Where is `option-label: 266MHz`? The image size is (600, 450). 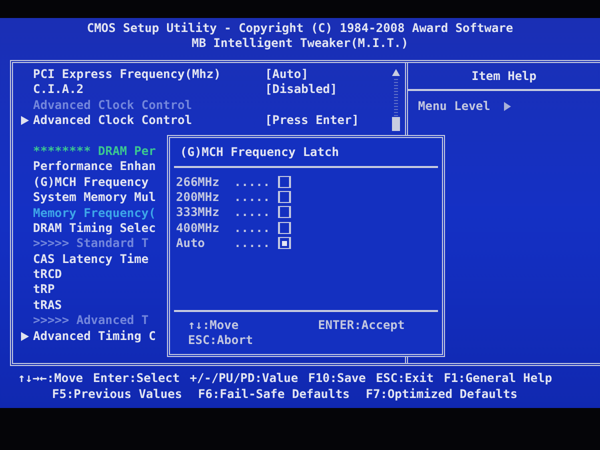
option-label: 266MHz is located at coordinates (205, 181).